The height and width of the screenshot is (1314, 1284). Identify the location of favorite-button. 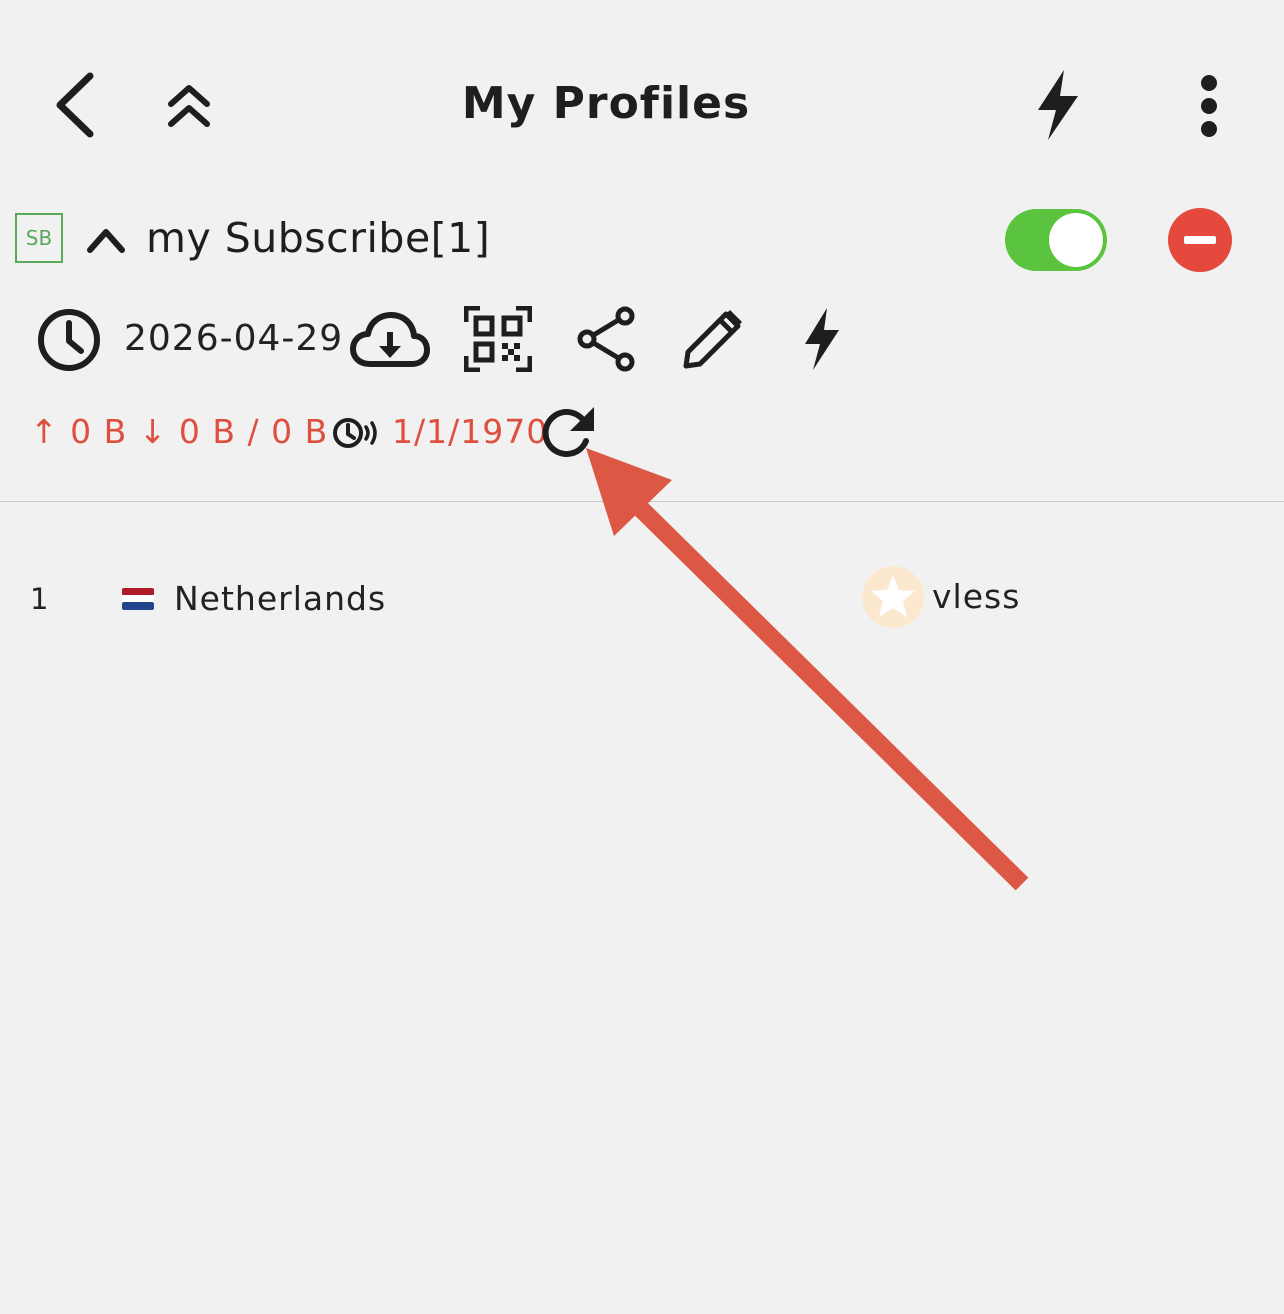
(893, 597).